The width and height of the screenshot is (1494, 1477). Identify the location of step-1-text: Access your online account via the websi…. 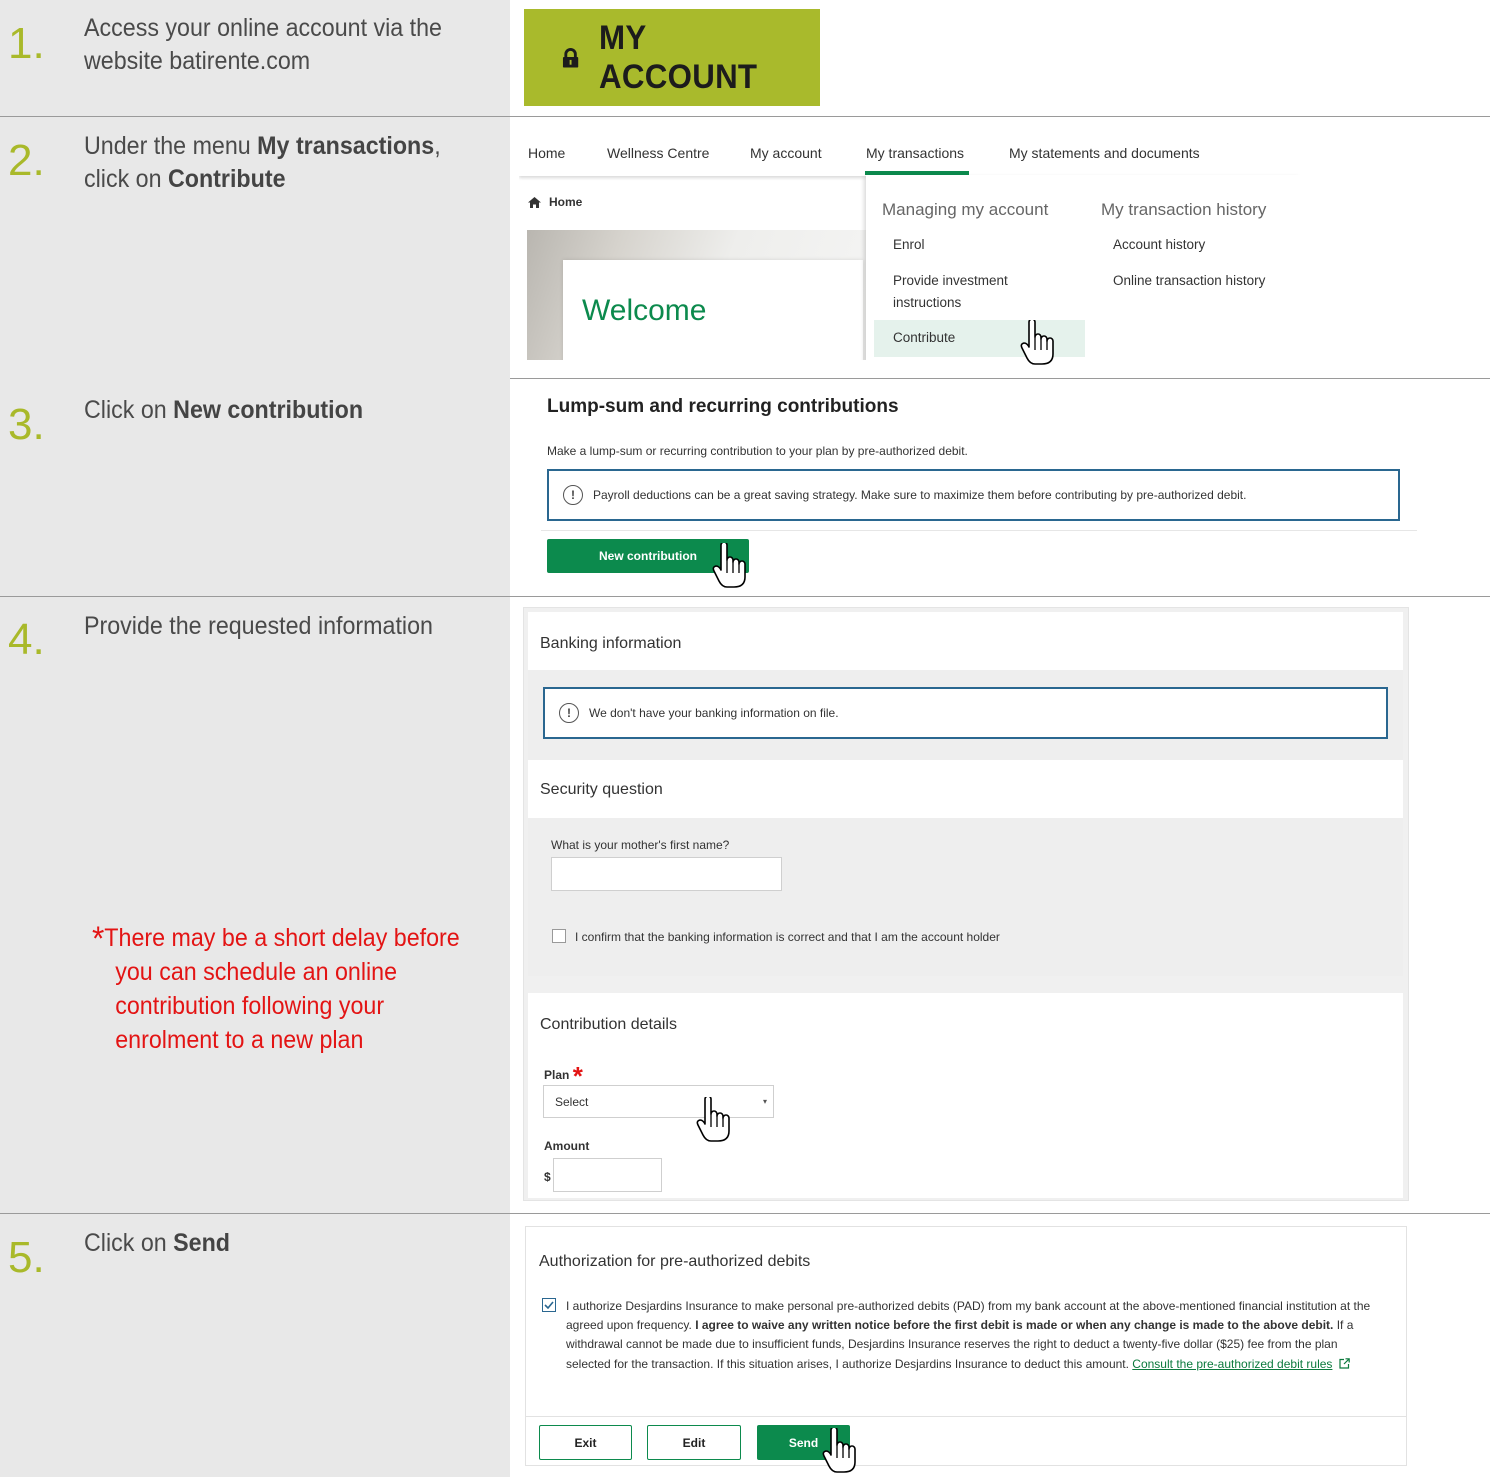
(263, 44).